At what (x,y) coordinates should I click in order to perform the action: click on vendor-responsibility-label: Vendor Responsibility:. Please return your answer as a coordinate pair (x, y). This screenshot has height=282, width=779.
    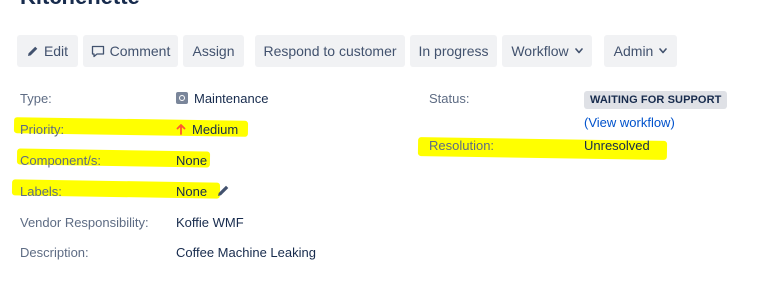
    Looking at the image, I should click on (84, 222).